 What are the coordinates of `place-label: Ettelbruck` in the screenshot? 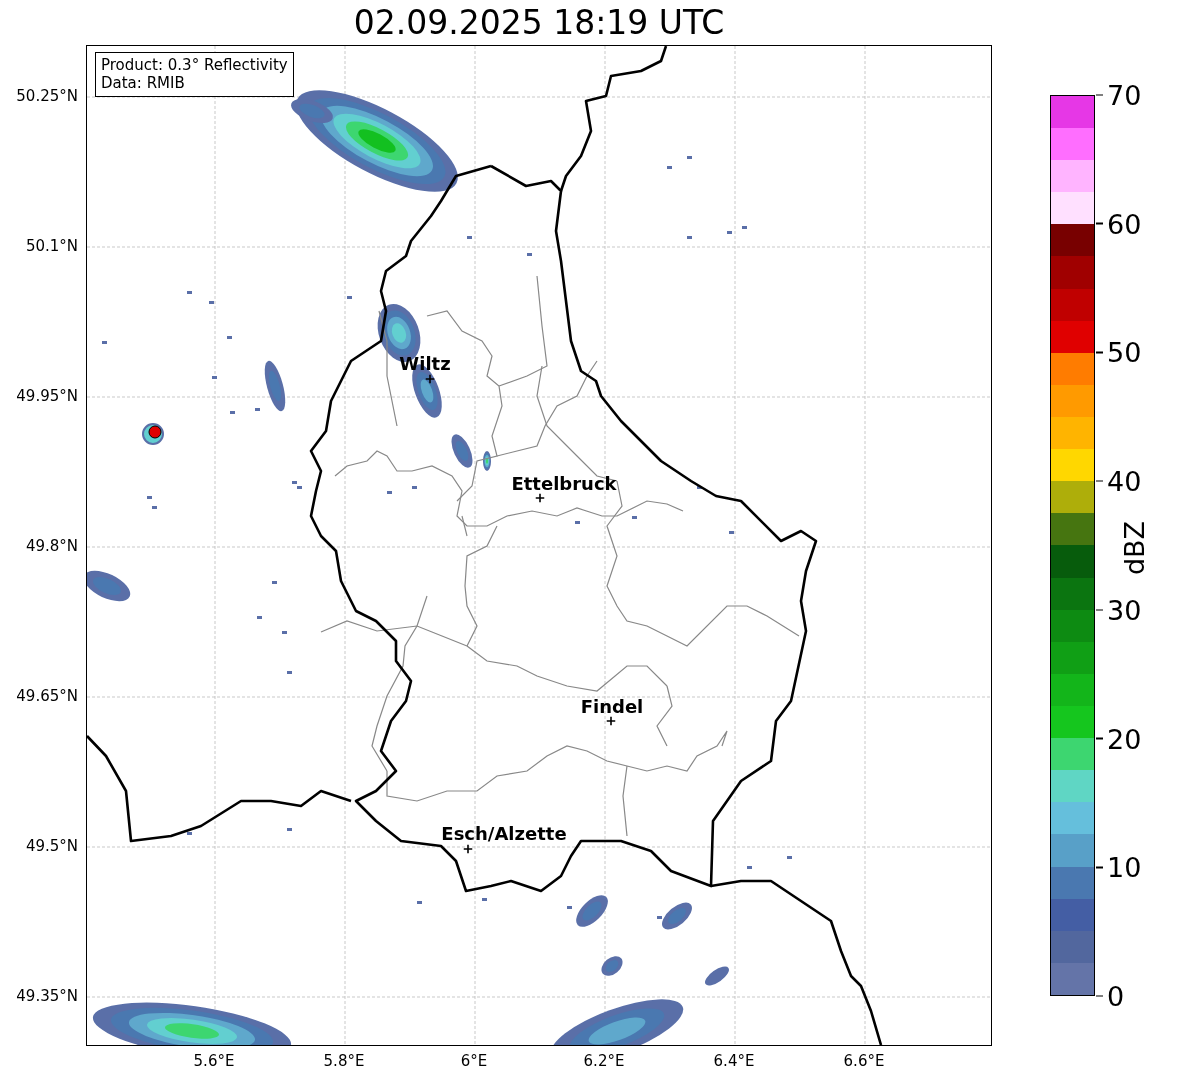 It's located at (564, 483).